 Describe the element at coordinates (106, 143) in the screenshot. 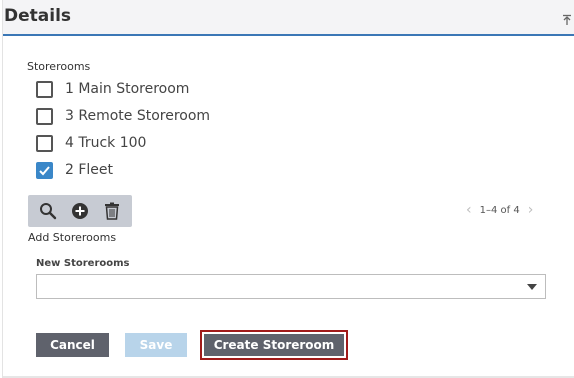

I see `storeroom-label: 4 Truck 100` at that location.